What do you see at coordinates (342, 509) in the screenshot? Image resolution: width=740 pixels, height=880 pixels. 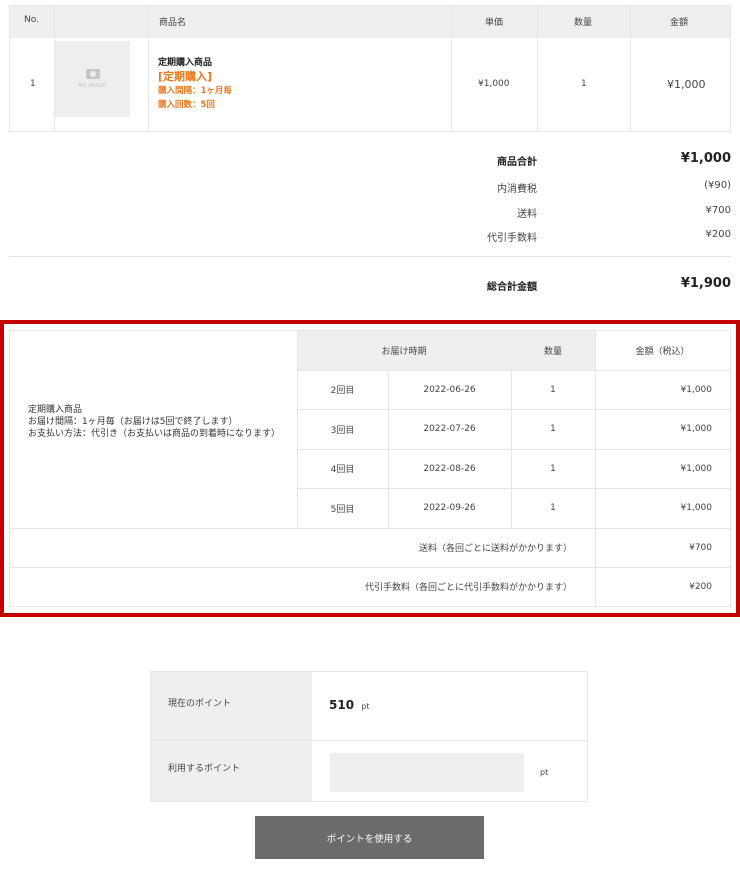 I see `schedule-round: 5回目` at bounding box center [342, 509].